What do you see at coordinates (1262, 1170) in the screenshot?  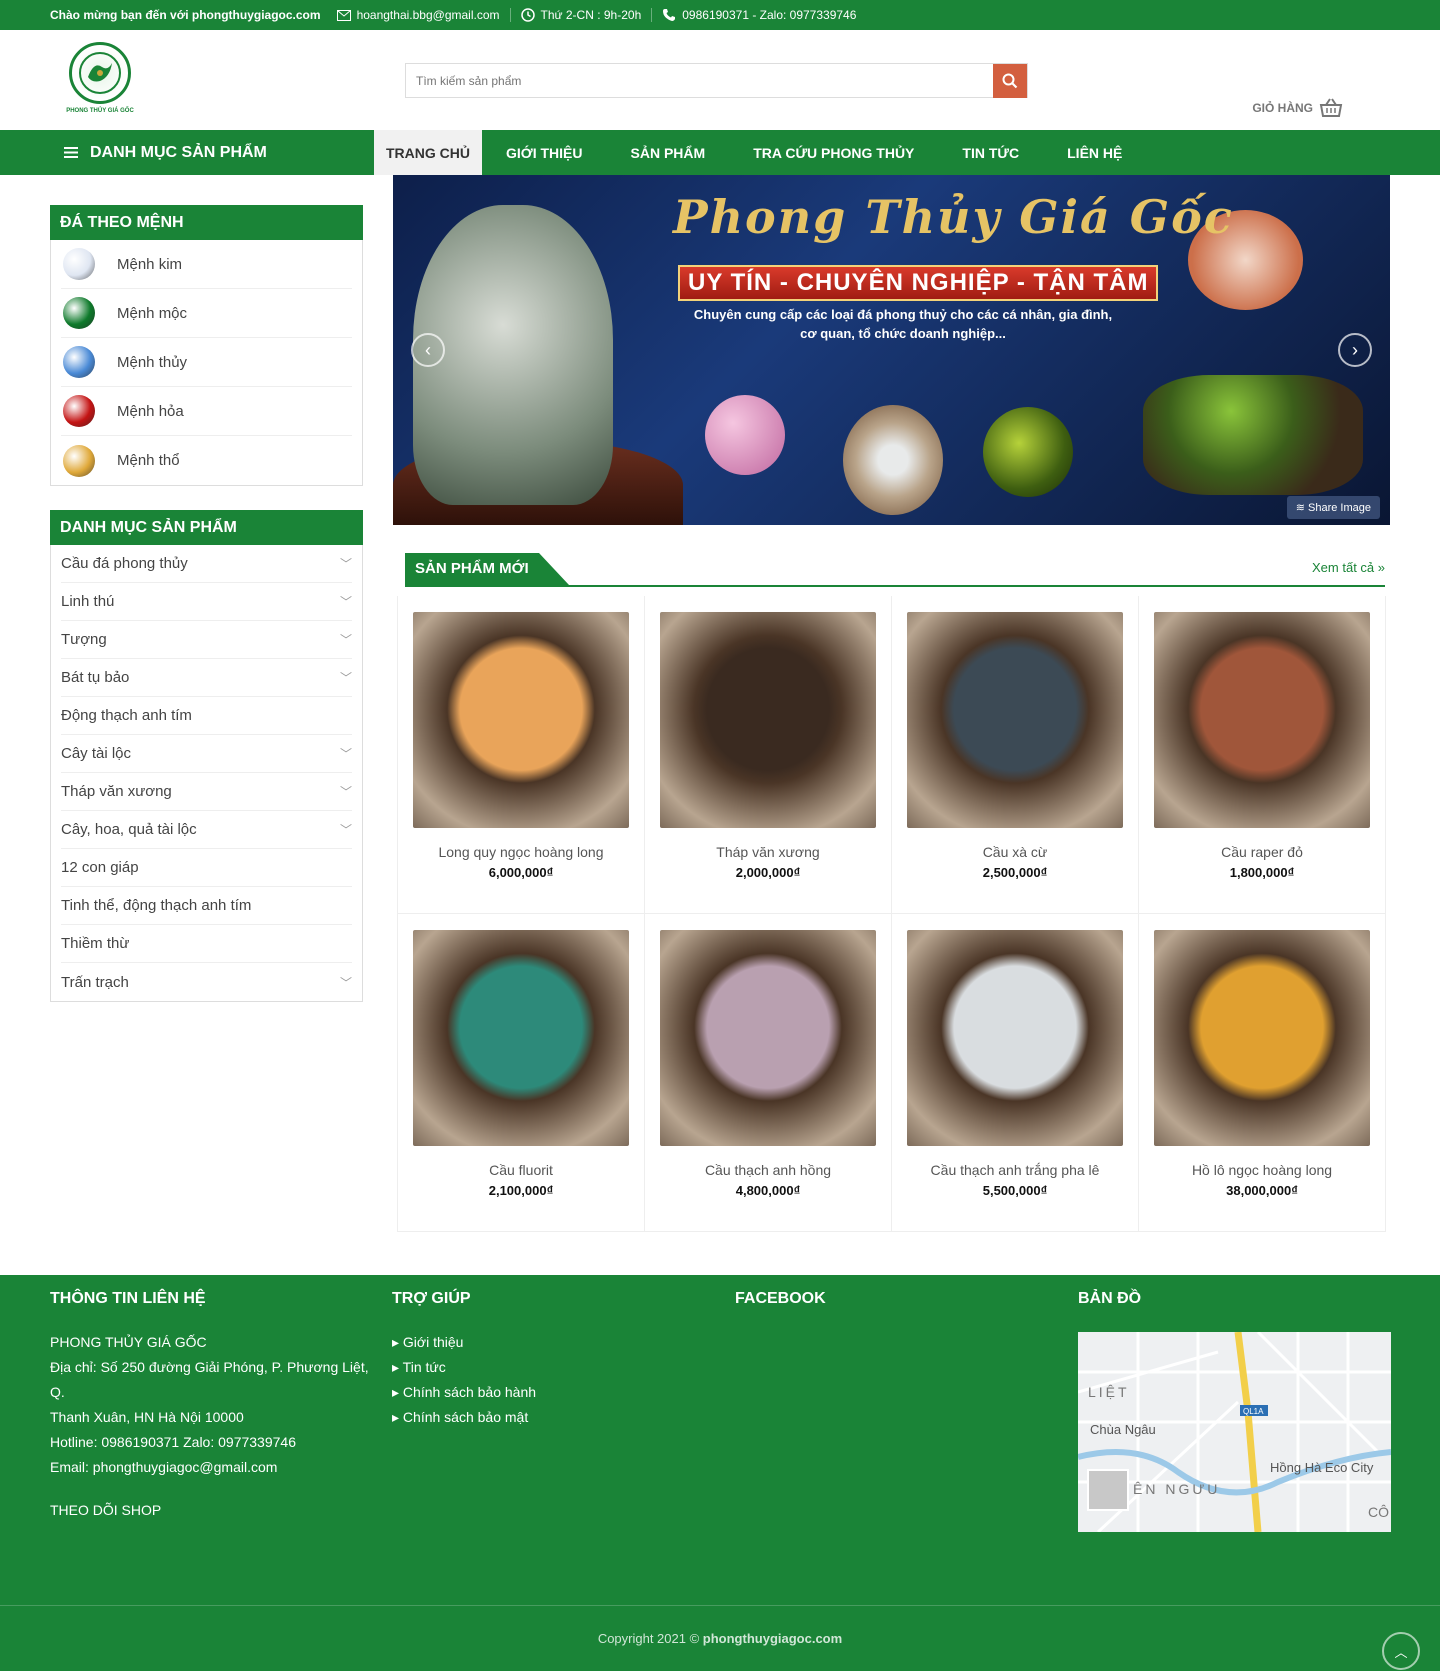 I see `product-name: Hồ lô ngọc hoàng long` at bounding box center [1262, 1170].